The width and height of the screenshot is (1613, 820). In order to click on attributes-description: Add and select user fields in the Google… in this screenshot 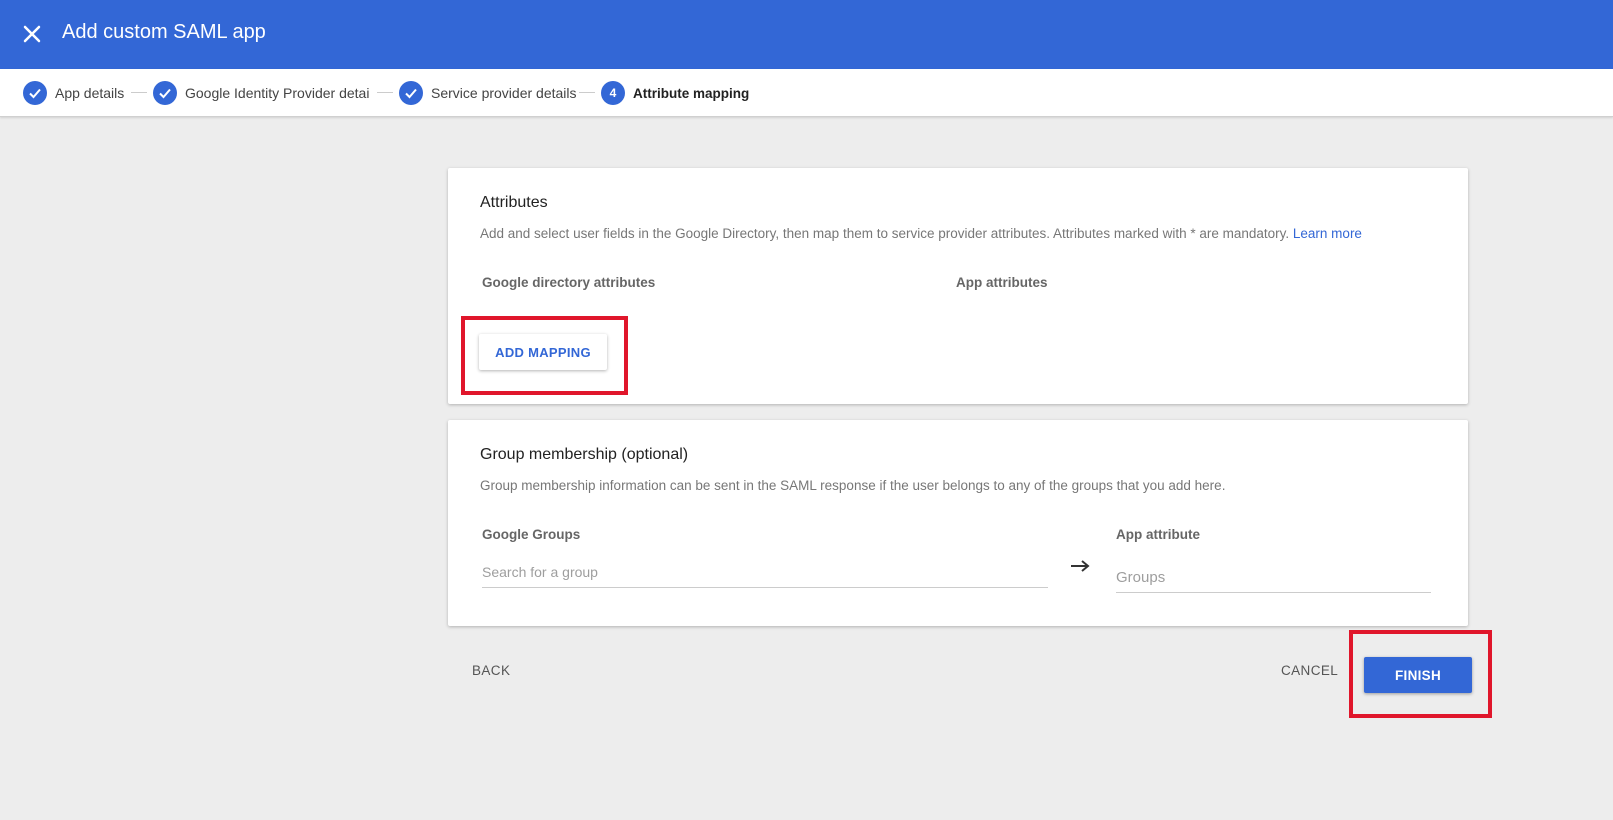, I will do `click(921, 233)`.